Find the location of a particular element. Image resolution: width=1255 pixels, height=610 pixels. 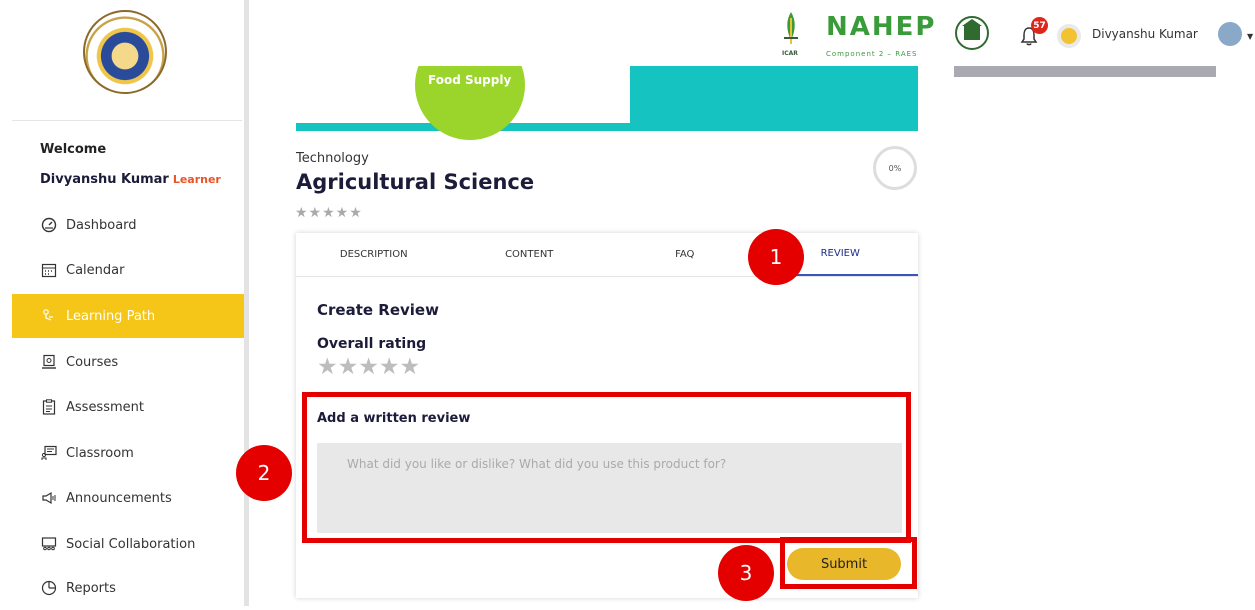

sidebar-item-assessment: Assessment is located at coordinates (122, 407).